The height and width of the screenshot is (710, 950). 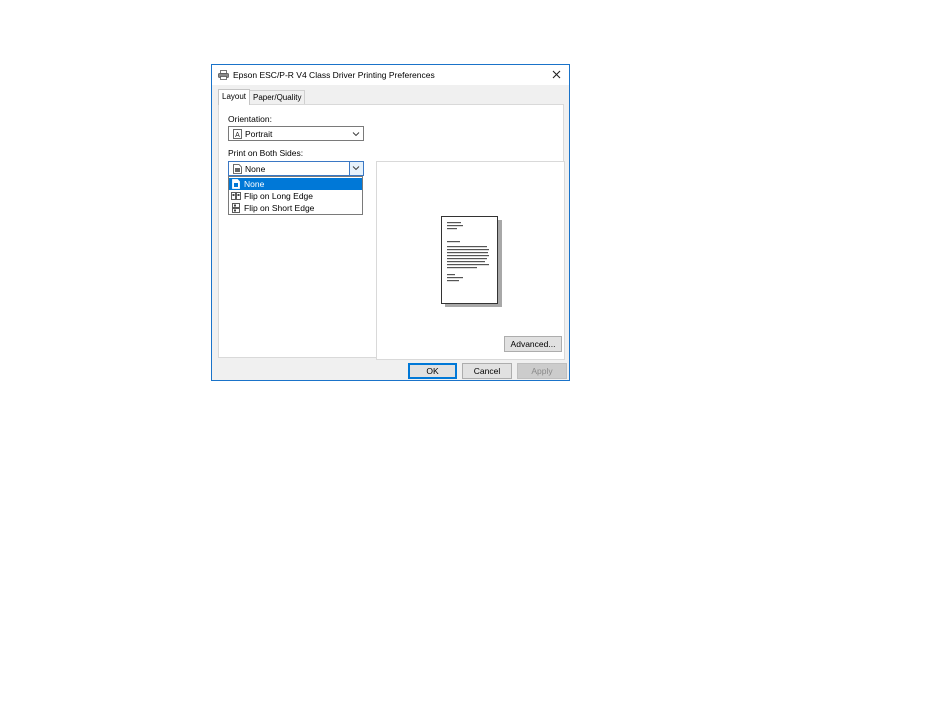 I want to click on close-icon, so click(x=556, y=74).